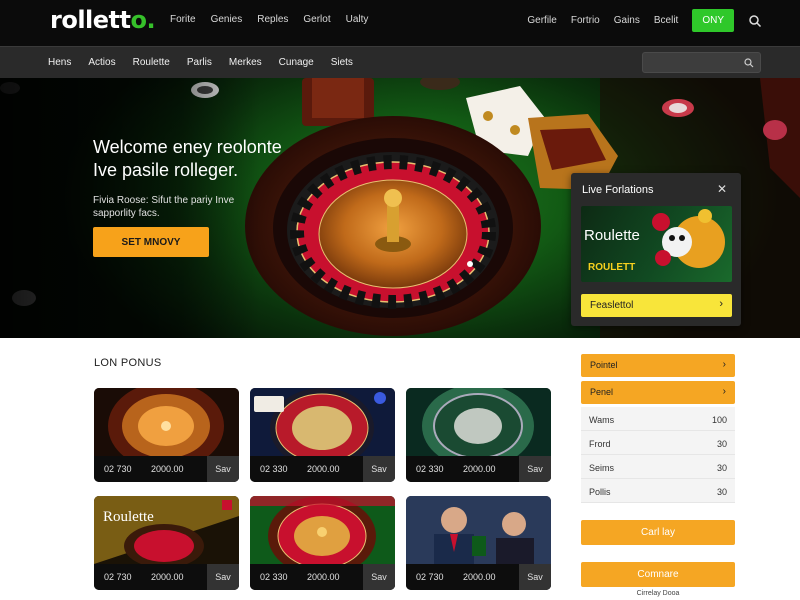 This screenshot has width=800, height=600. I want to click on popup-action-bar: Feaslettol ›, so click(656, 305).